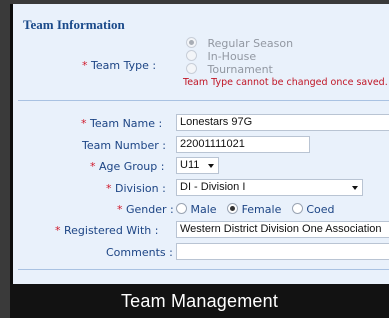 The image size is (389, 318). I want to click on comments-label: Comments :, so click(139, 252).